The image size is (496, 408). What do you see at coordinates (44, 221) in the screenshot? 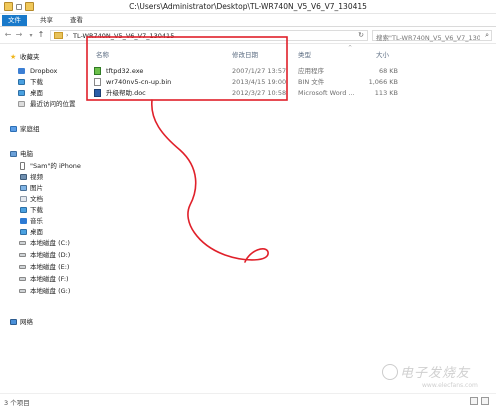
I see `sidebar-item-music: 音乐` at bounding box center [44, 221].